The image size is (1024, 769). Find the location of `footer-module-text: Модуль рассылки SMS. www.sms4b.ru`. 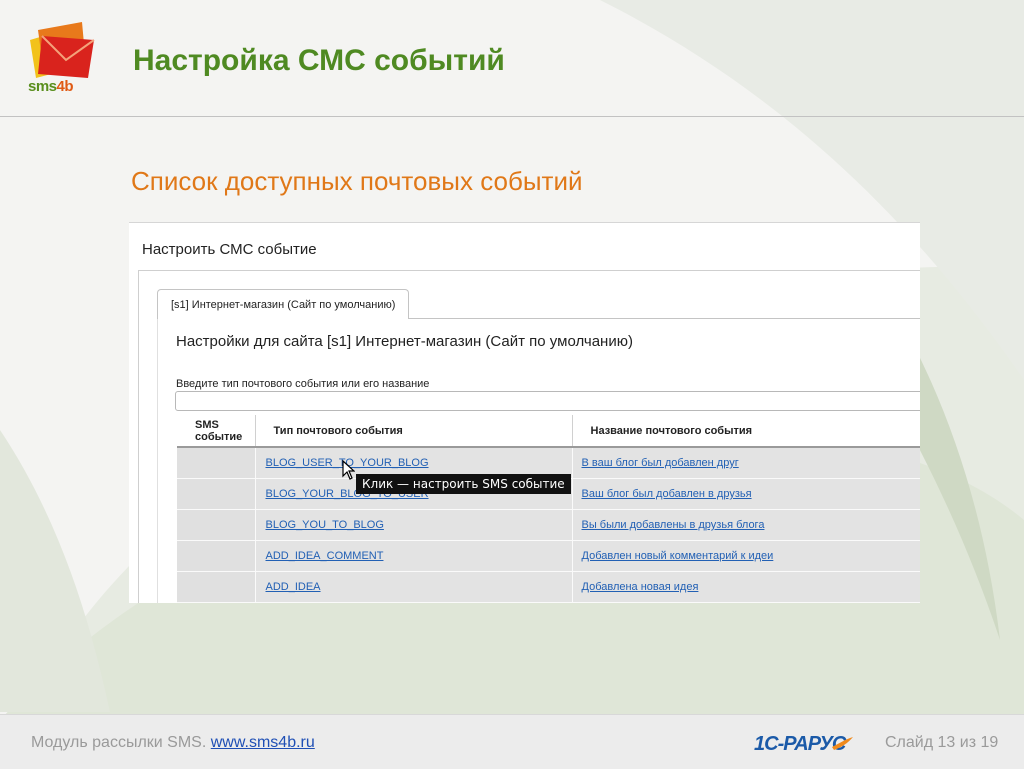

footer-module-text: Модуль рассылки SMS. www.sms4b.ru is located at coordinates (173, 742).